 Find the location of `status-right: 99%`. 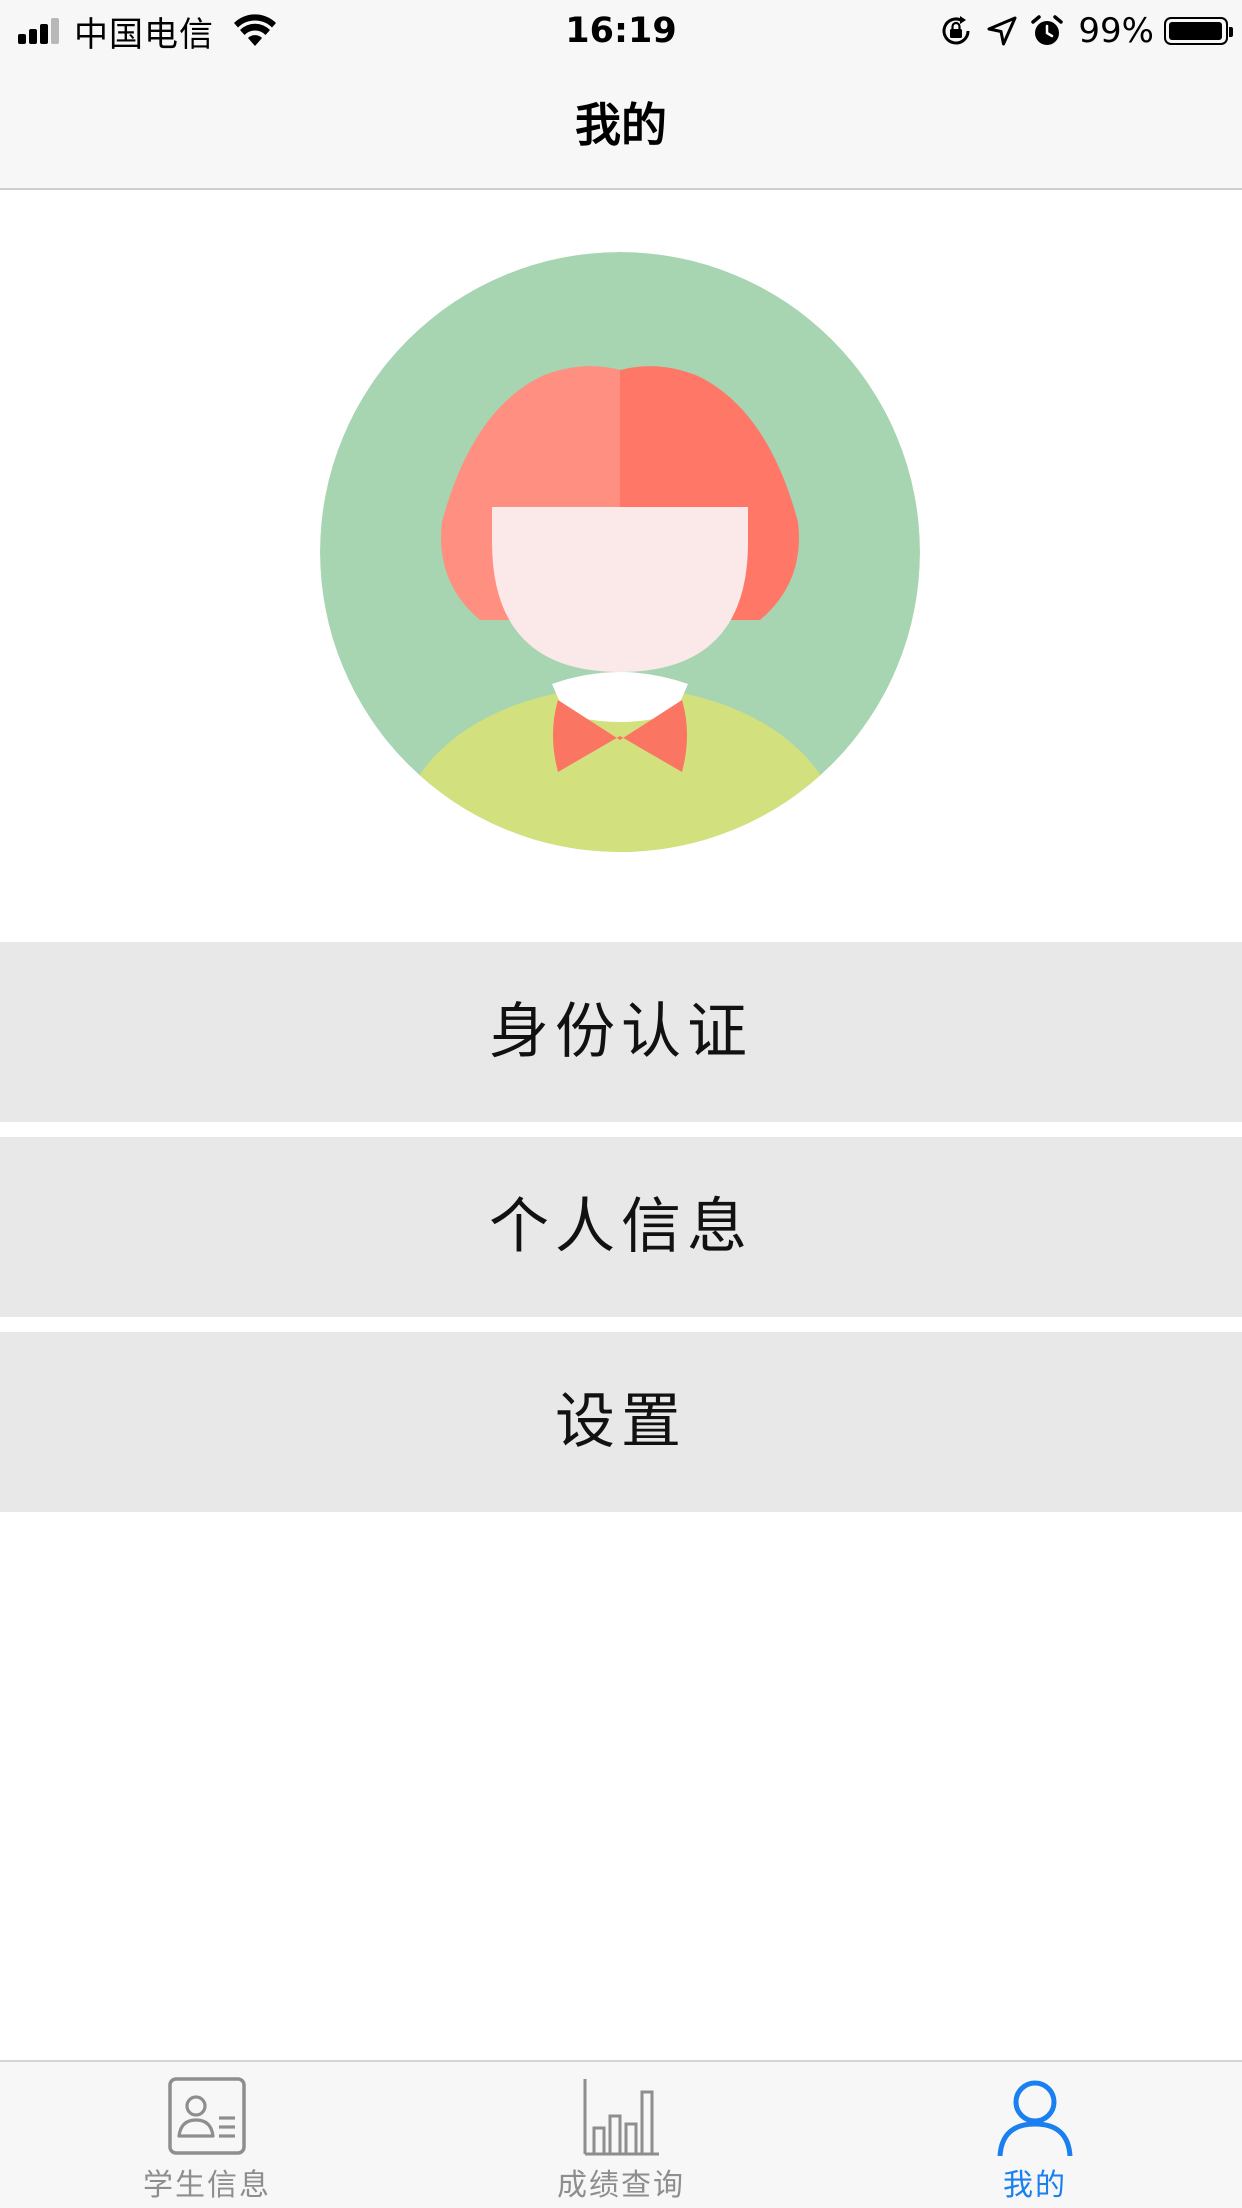

status-right: 99% is located at coordinates (1079, 31).